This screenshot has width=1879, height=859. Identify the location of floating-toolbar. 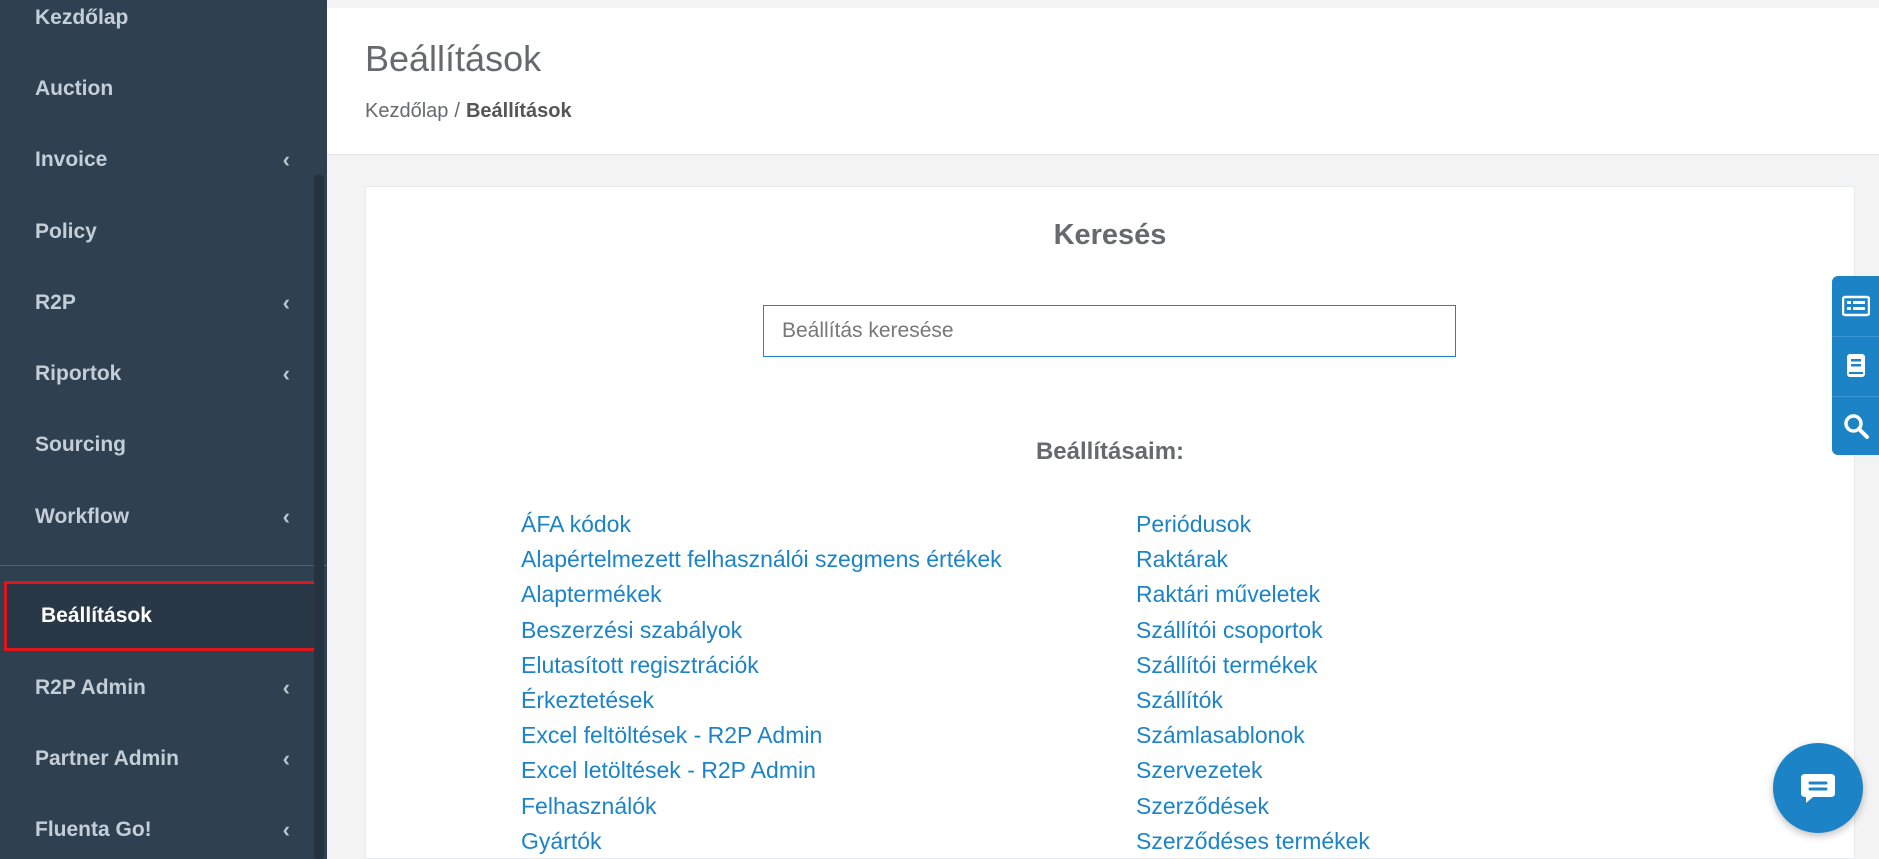
(1855, 365).